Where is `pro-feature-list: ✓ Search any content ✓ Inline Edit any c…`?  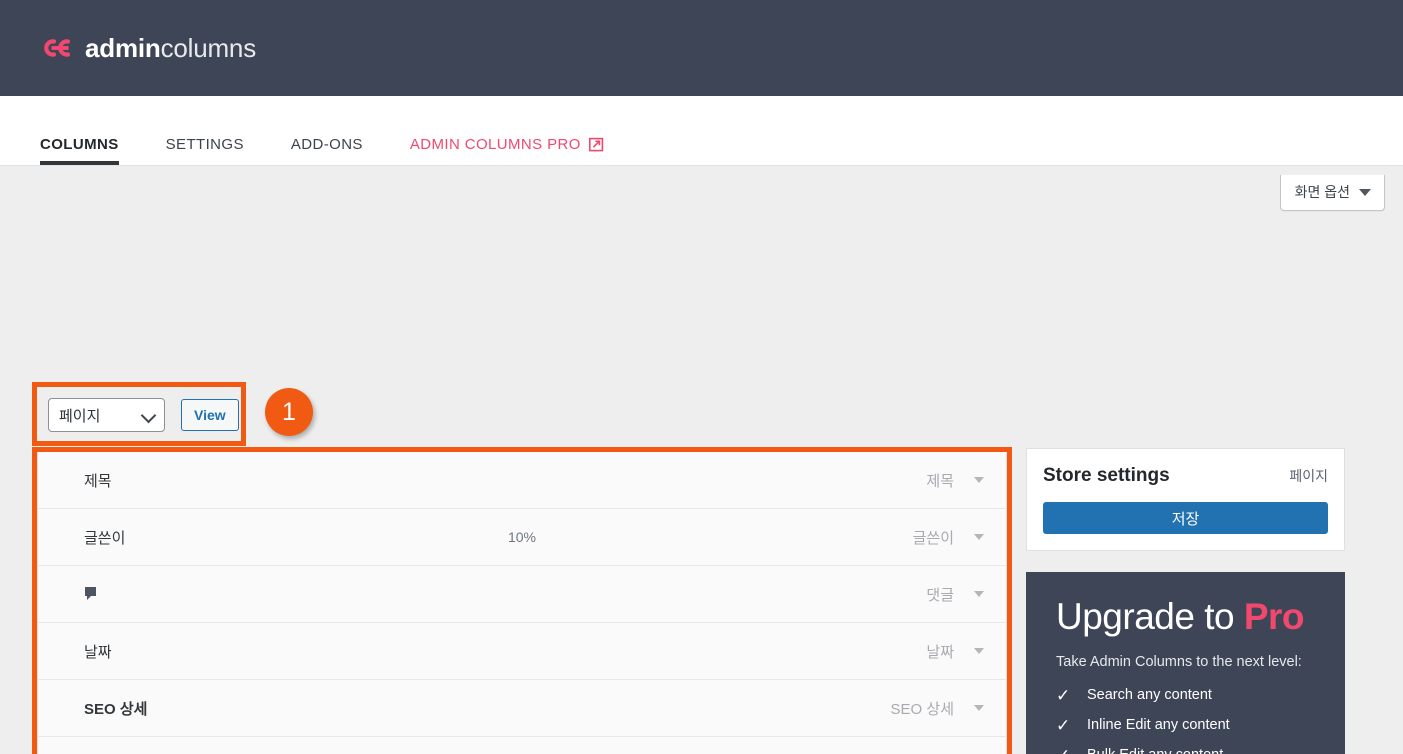
pro-feature-list: ✓ Search any content ✓ Inline Edit any c… is located at coordinates (1185, 720).